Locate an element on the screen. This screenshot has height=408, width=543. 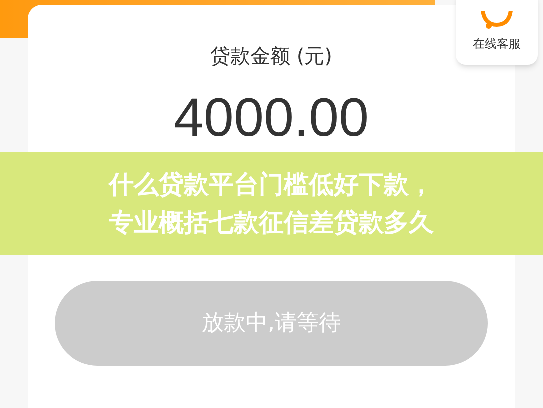
loan-amount-label: 贷款金额 (元) is located at coordinates (271, 56).